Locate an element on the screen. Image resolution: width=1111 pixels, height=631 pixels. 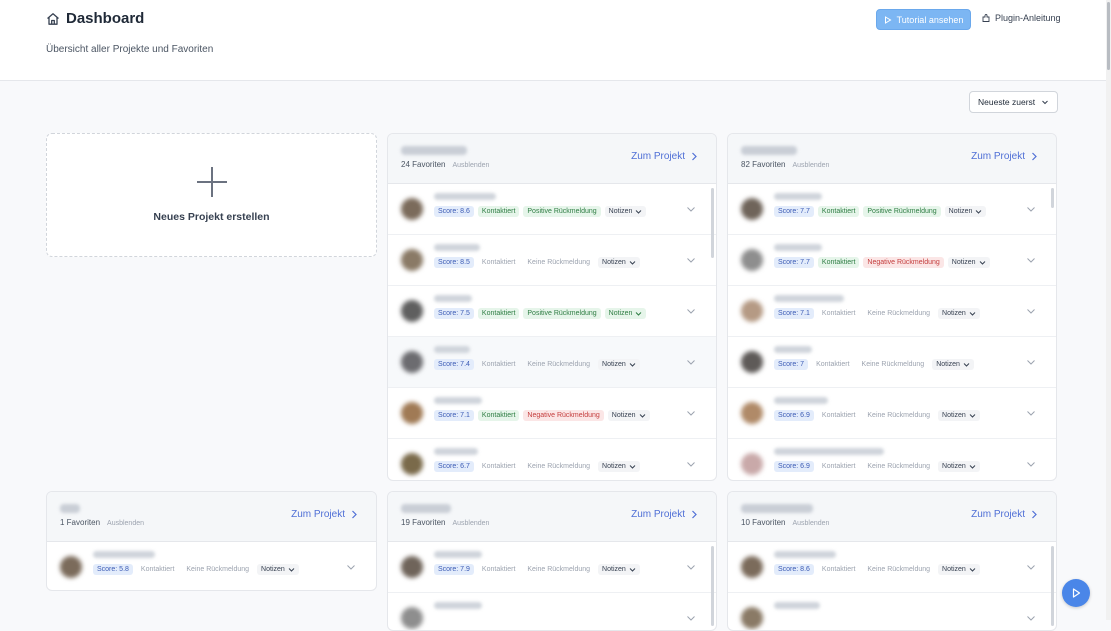
floating-play-button is located at coordinates (1076, 593).